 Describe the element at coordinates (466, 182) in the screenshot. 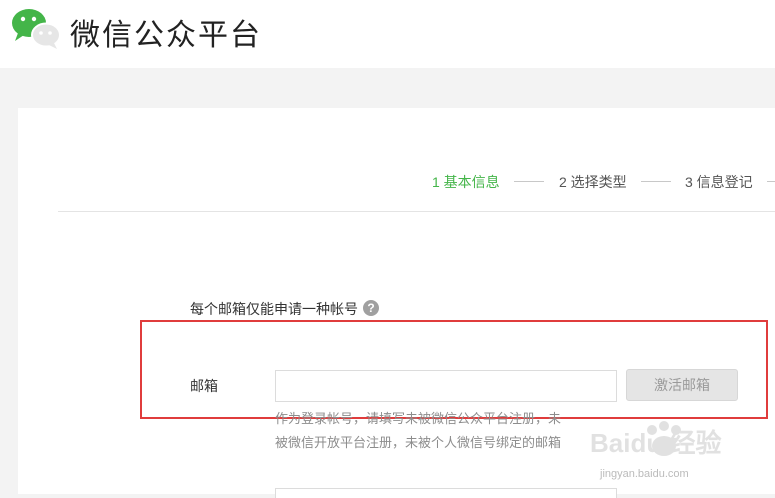

I see `step-basic-info: 1 基本信息` at that location.